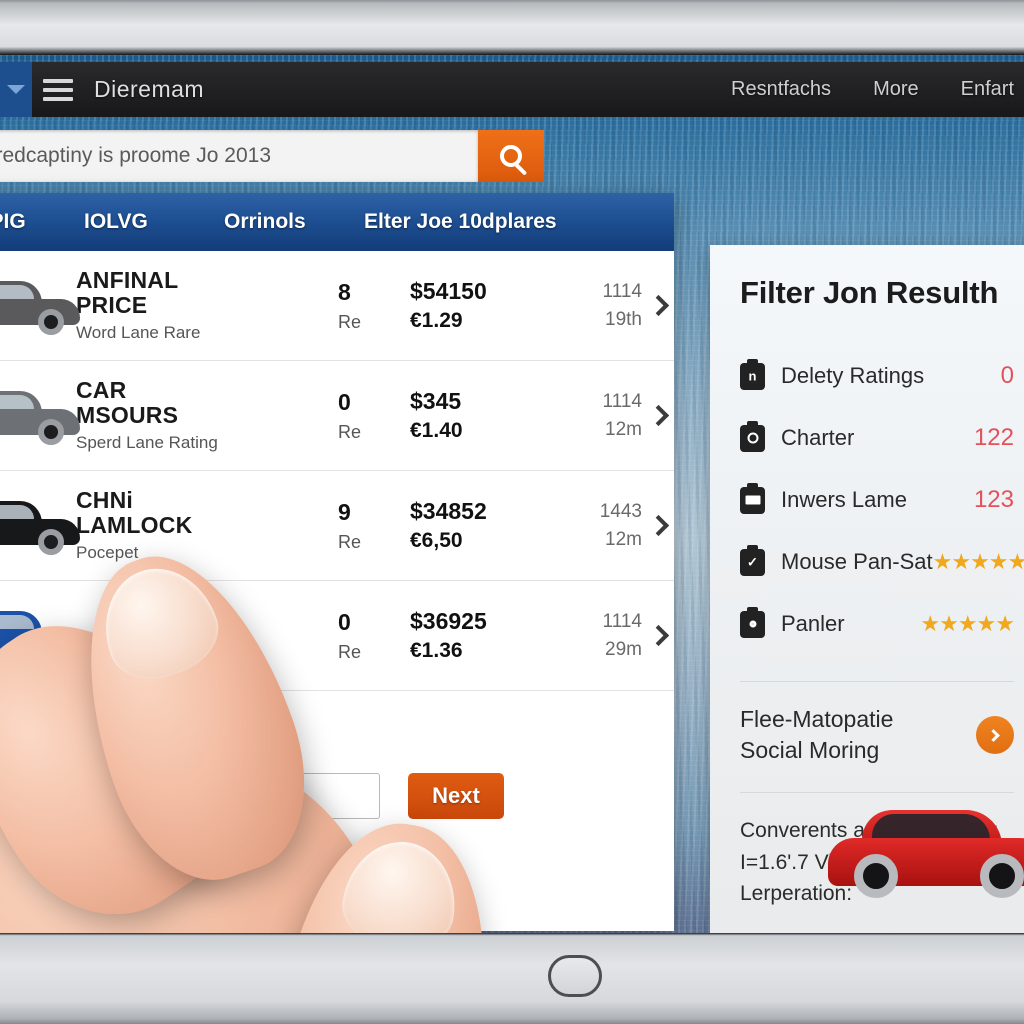 Image resolution: width=1024 pixels, height=1024 pixels. I want to click on filter-item-panler: Panler ★★★★★, so click(877, 624).